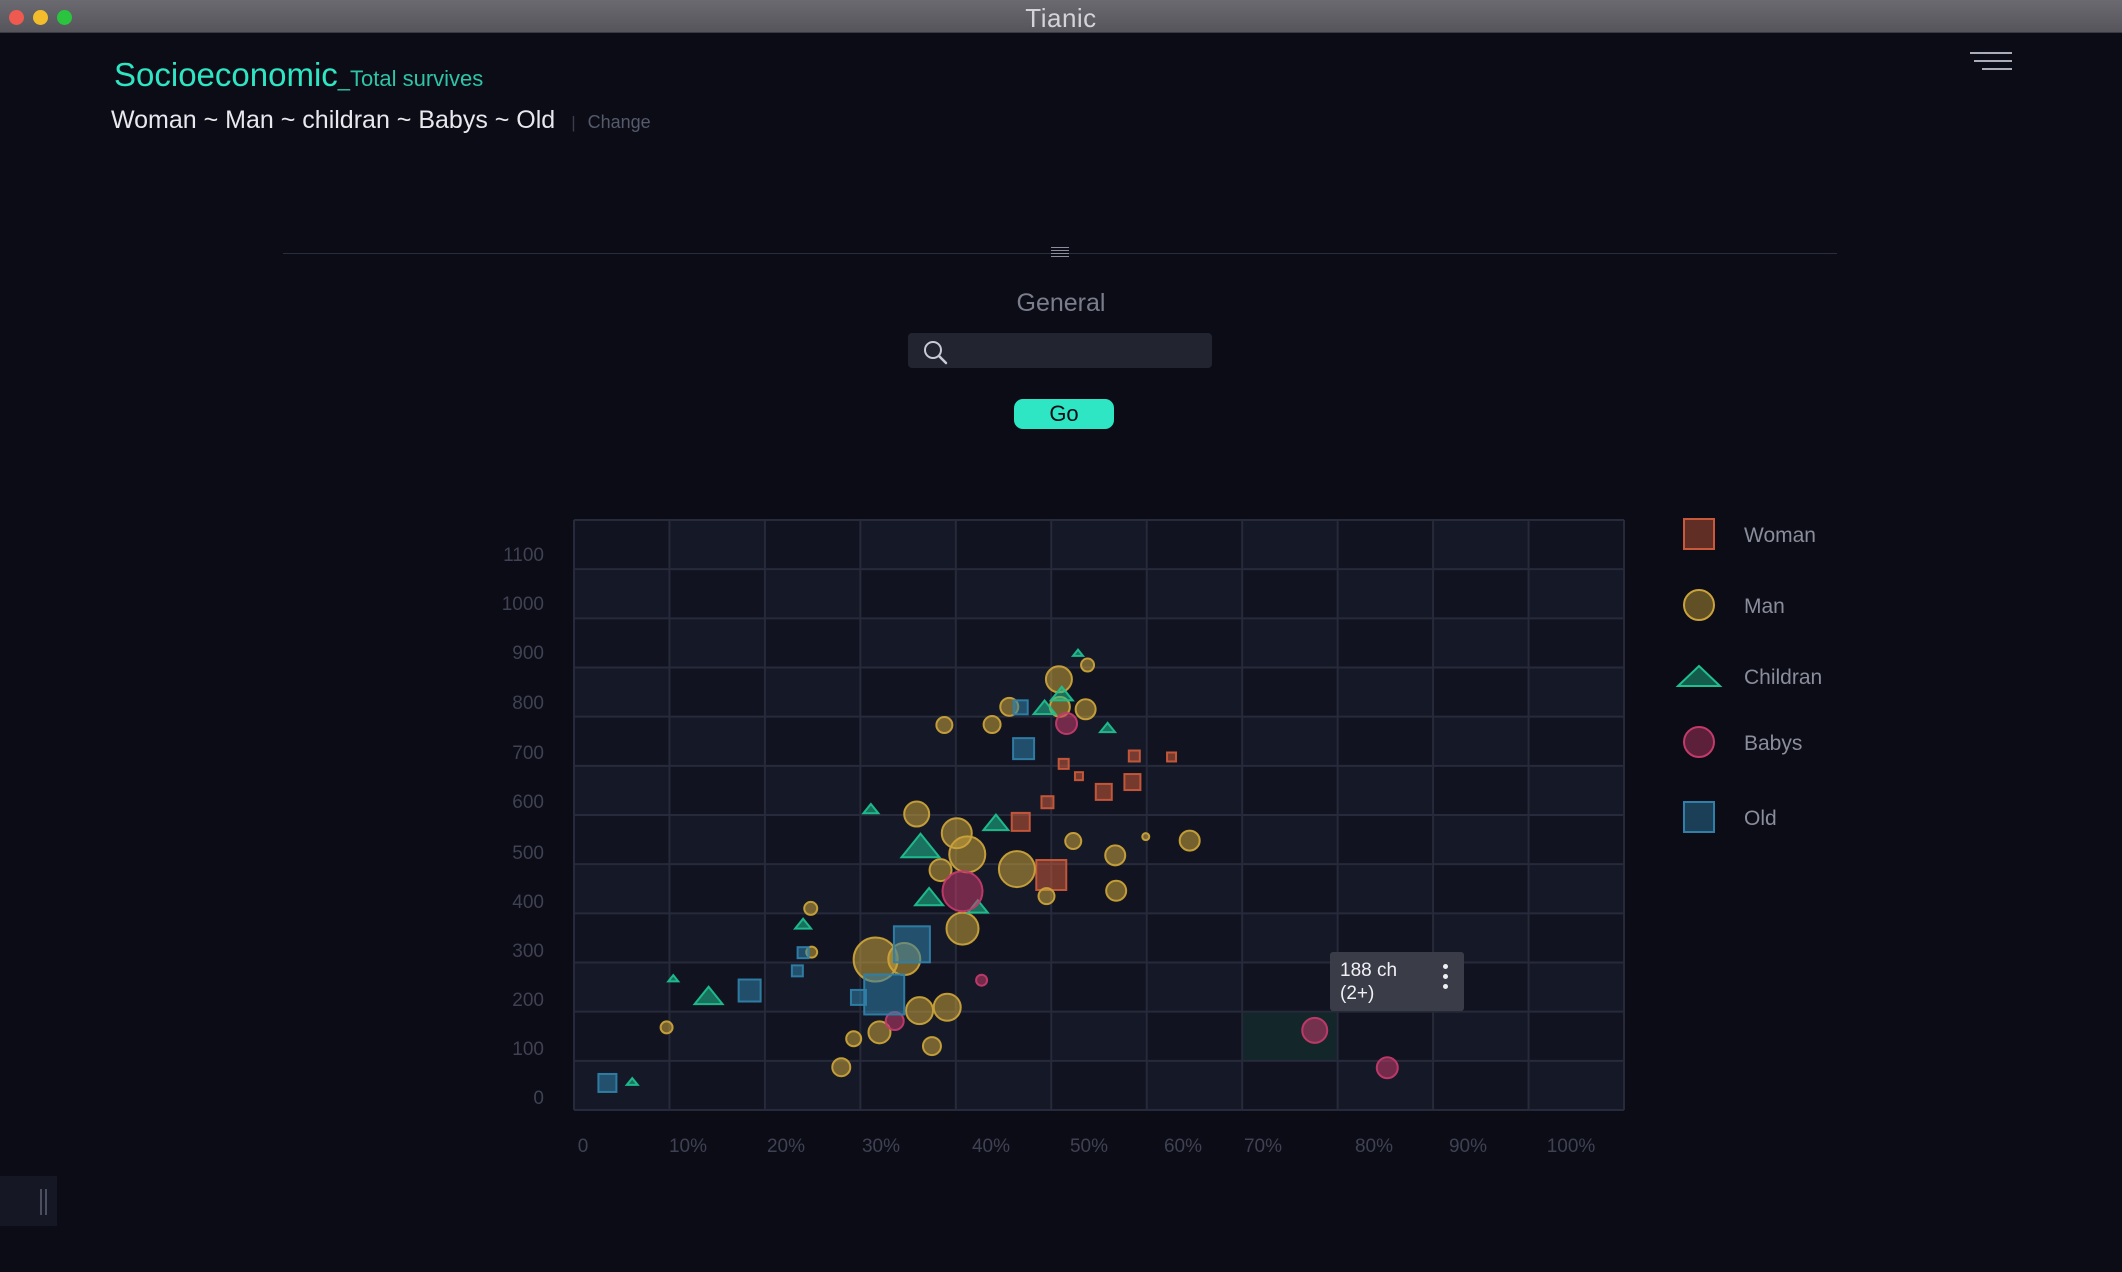 The width and height of the screenshot is (2122, 1272). I want to click on x-tick-label: 50%, so click(1089, 1146).